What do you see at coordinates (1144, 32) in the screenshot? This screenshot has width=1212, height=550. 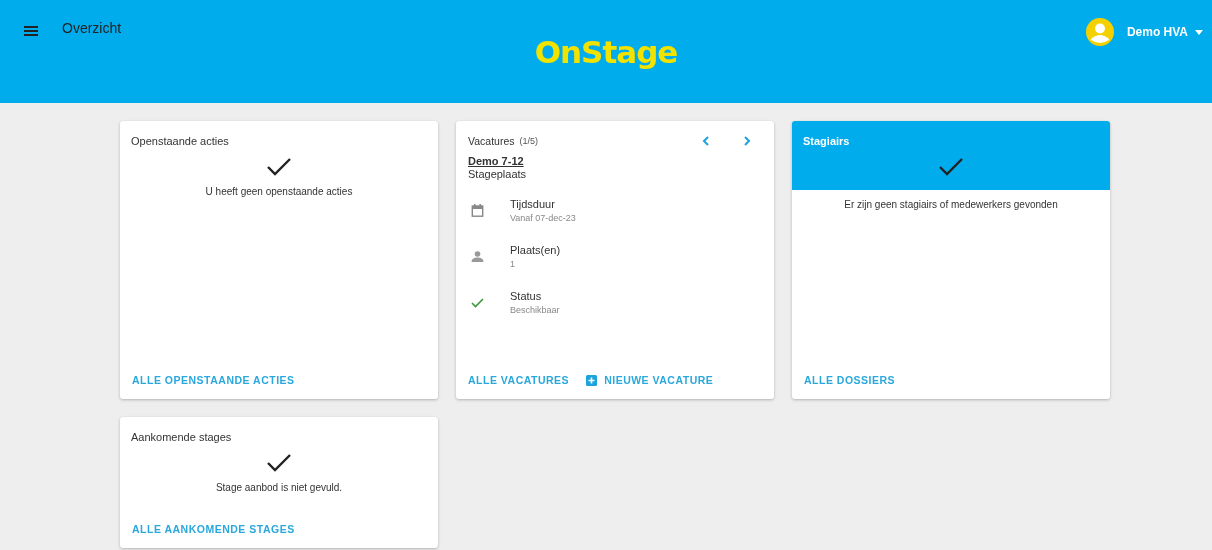 I see `user-menu: Demo HVA` at bounding box center [1144, 32].